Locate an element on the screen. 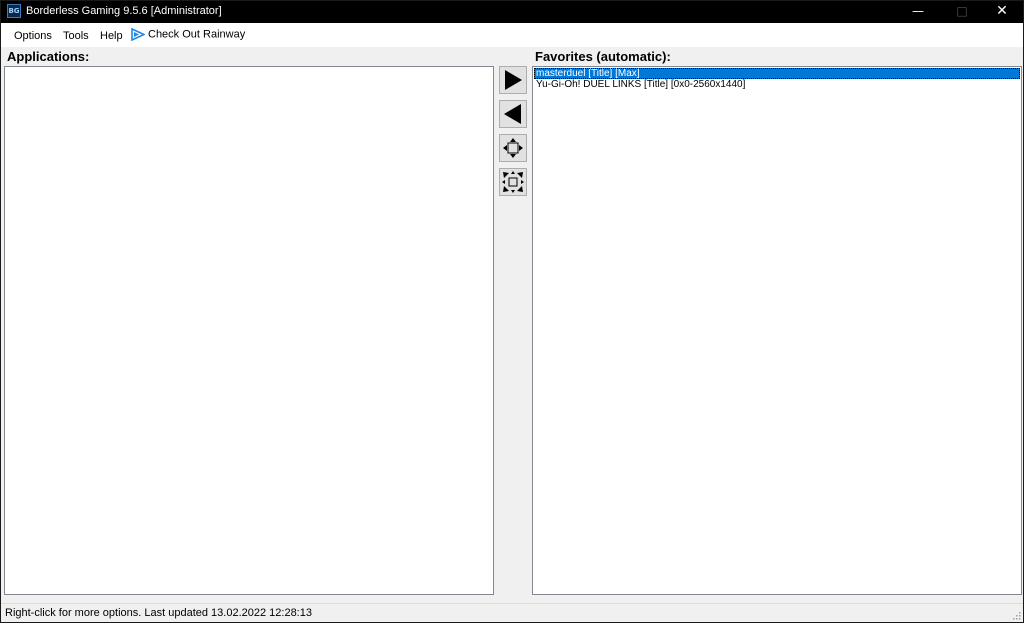  window-arrows-outward-icon is located at coordinates (513, 182).